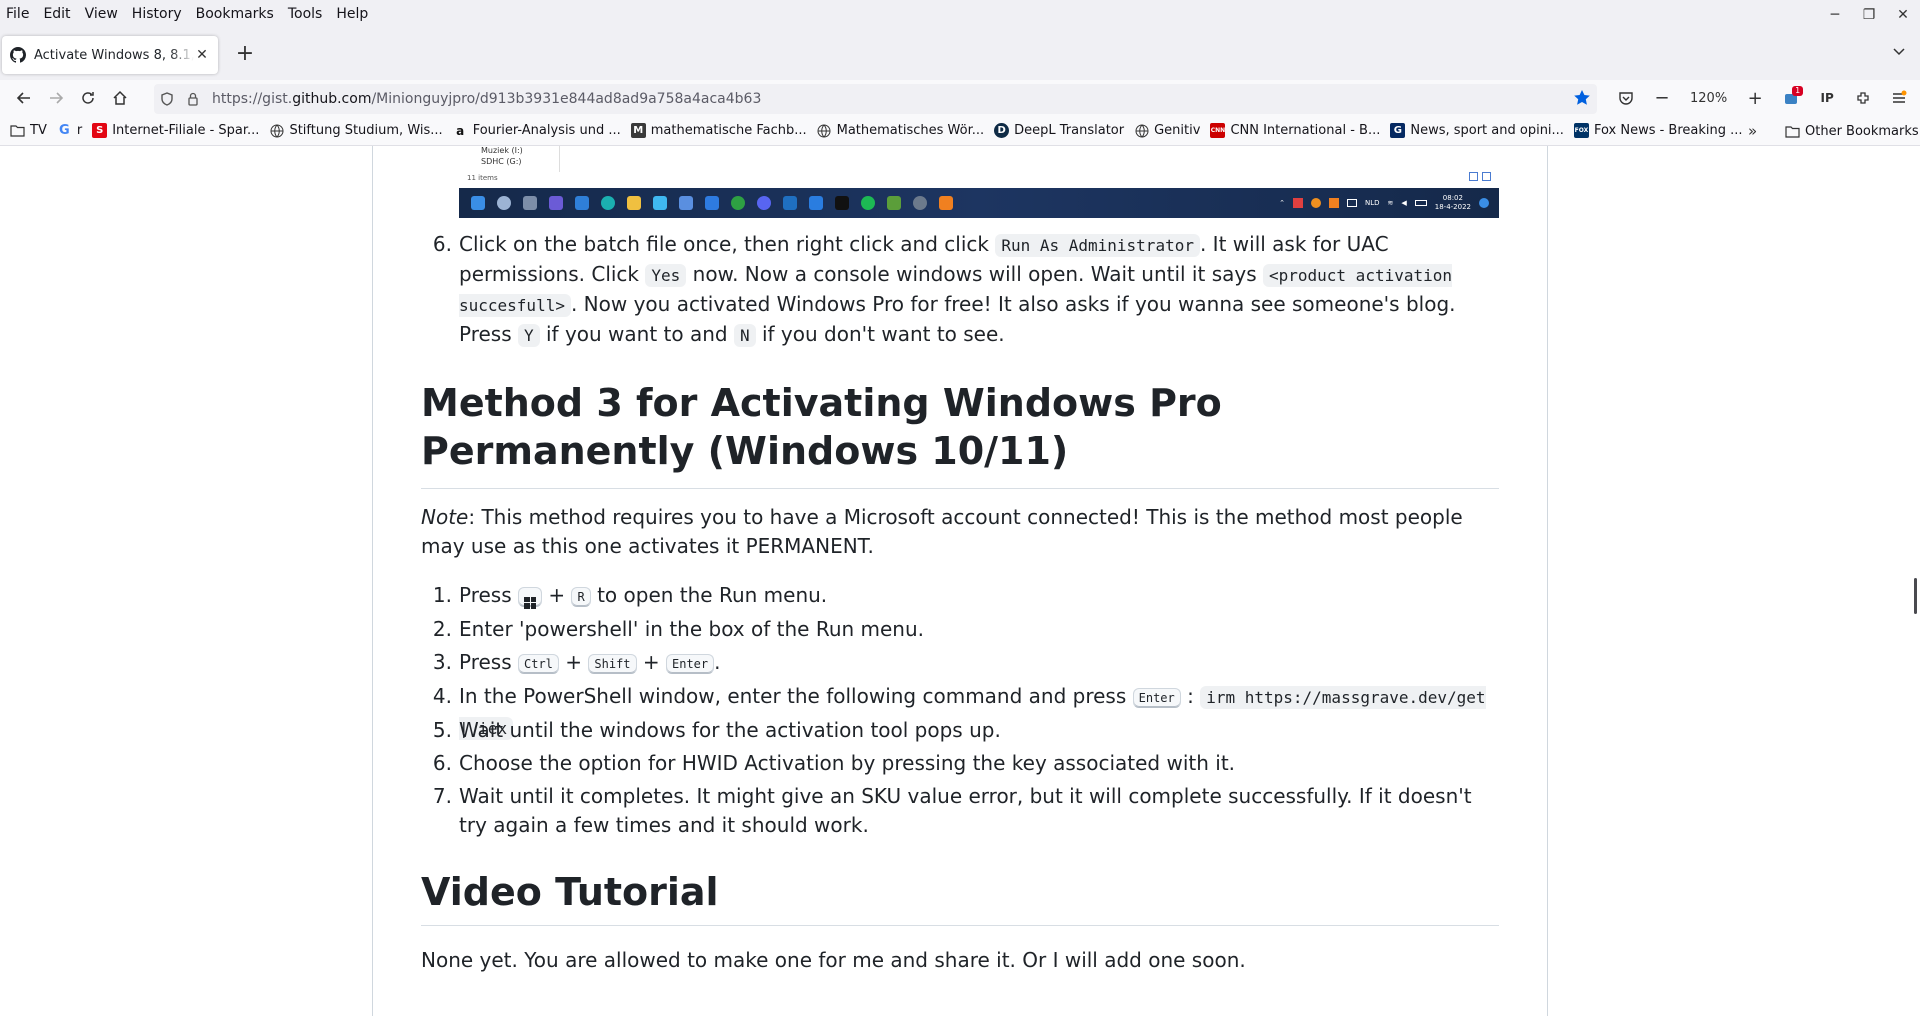  What do you see at coordinates (660, 203) in the screenshot?
I see `download-icon` at bounding box center [660, 203].